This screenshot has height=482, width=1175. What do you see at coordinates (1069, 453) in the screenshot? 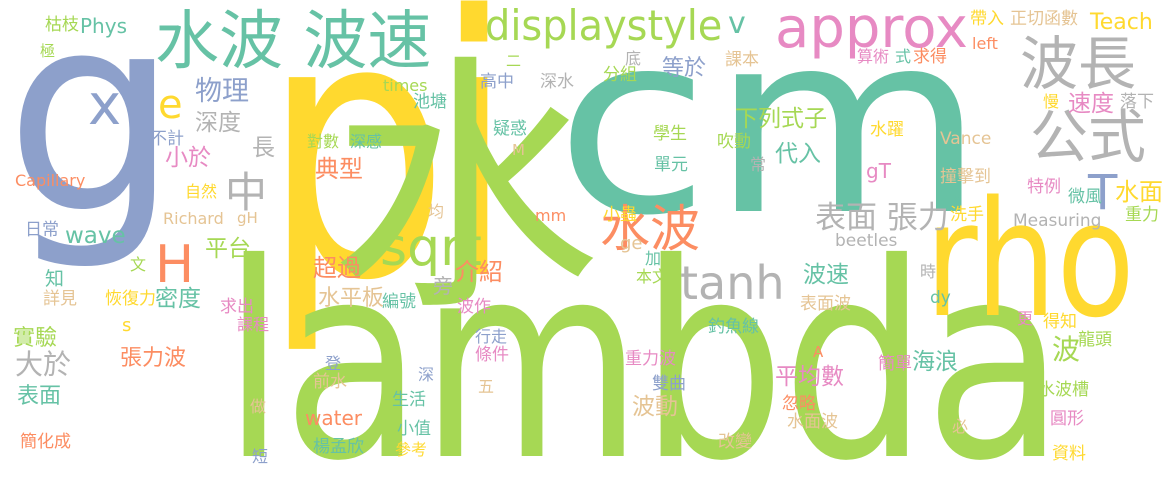
I see `word-cloud-word: 資料` at bounding box center [1069, 453].